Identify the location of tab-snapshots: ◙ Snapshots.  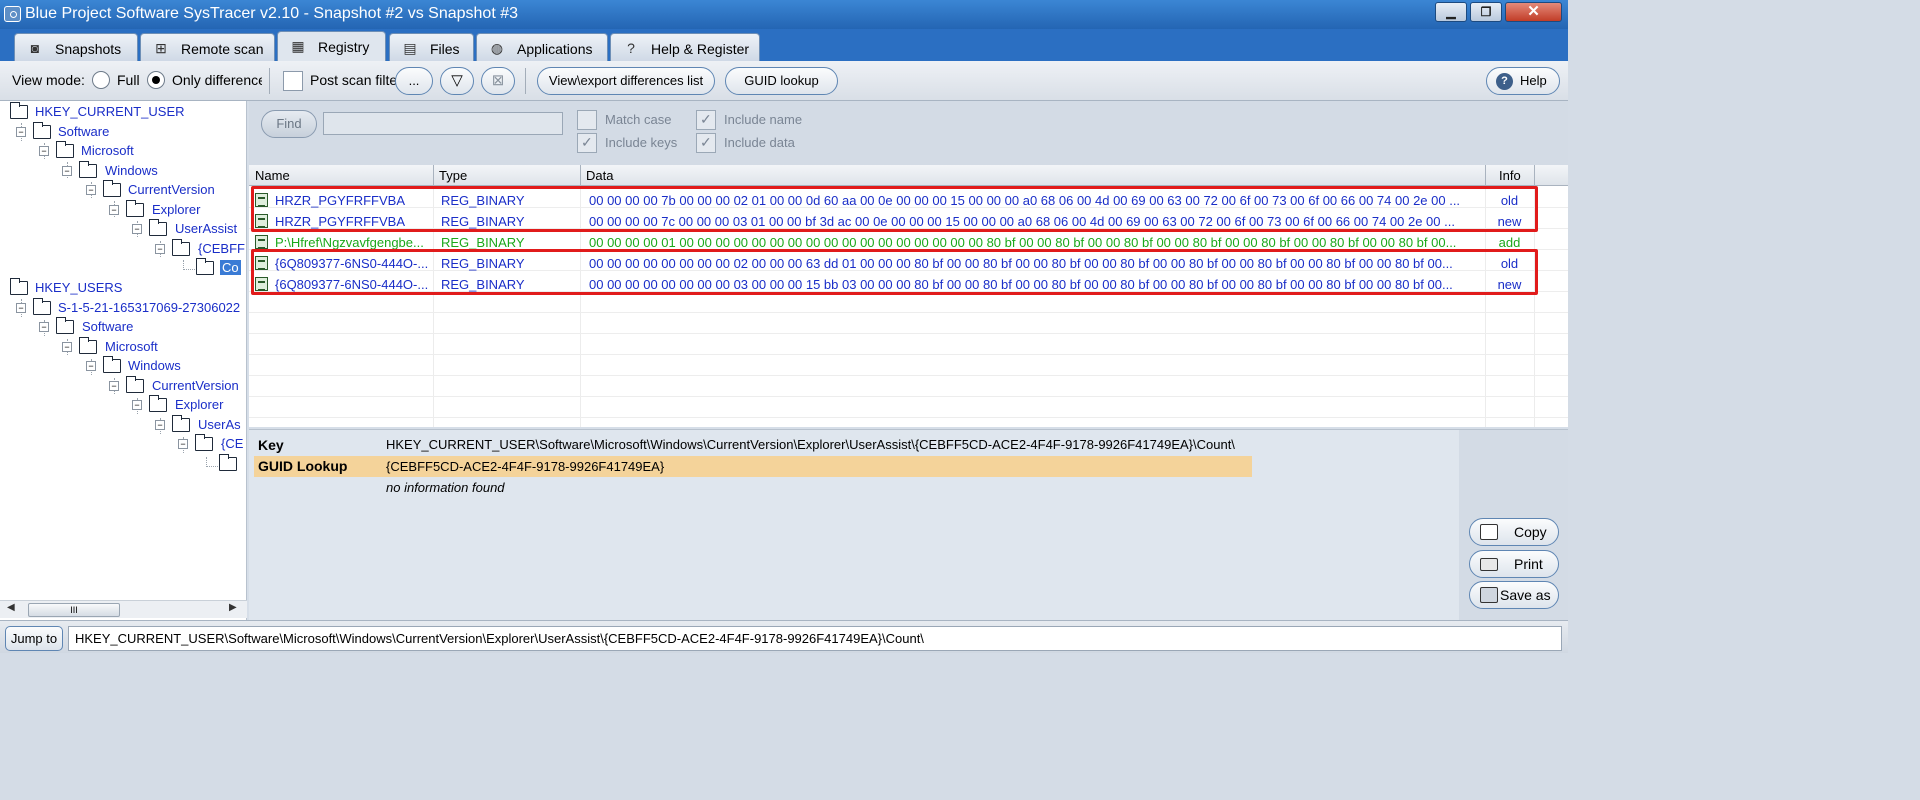
(76, 47).